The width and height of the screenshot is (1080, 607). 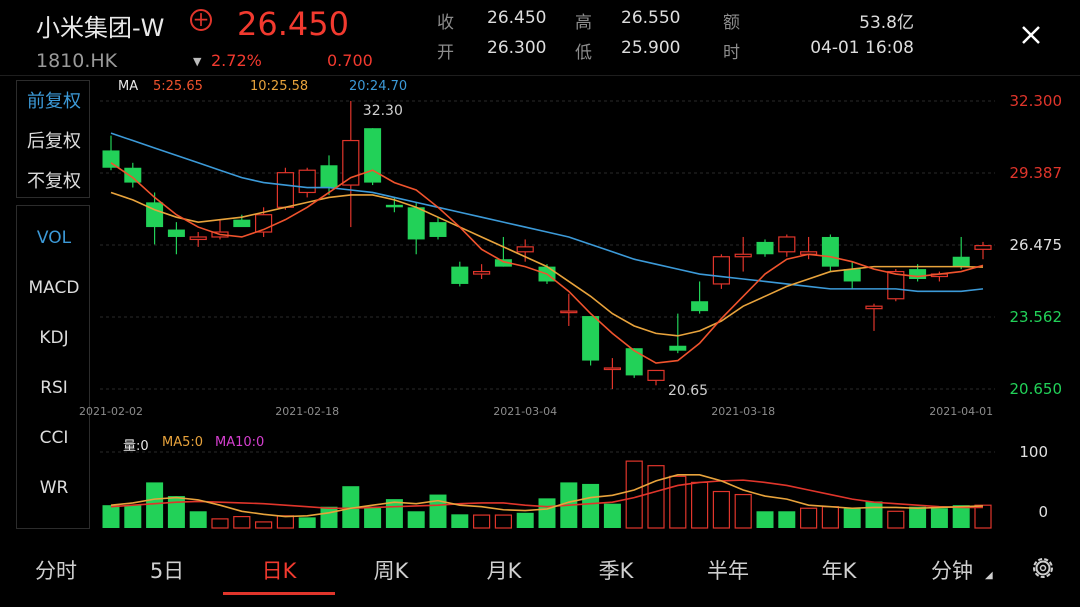 I want to click on tab-intraday: 分时, so click(x=56, y=570).